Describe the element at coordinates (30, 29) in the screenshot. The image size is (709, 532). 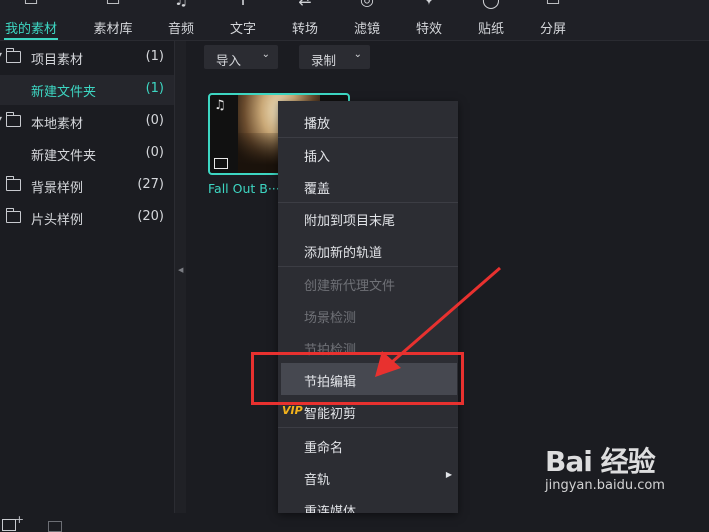
I see `tab-label: 我的素材` at that location.